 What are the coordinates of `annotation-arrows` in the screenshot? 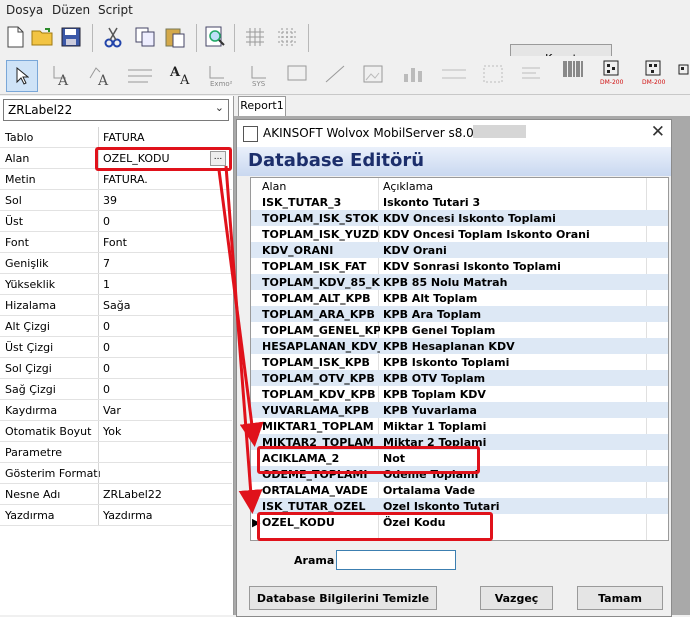 It's located at (240, 339).